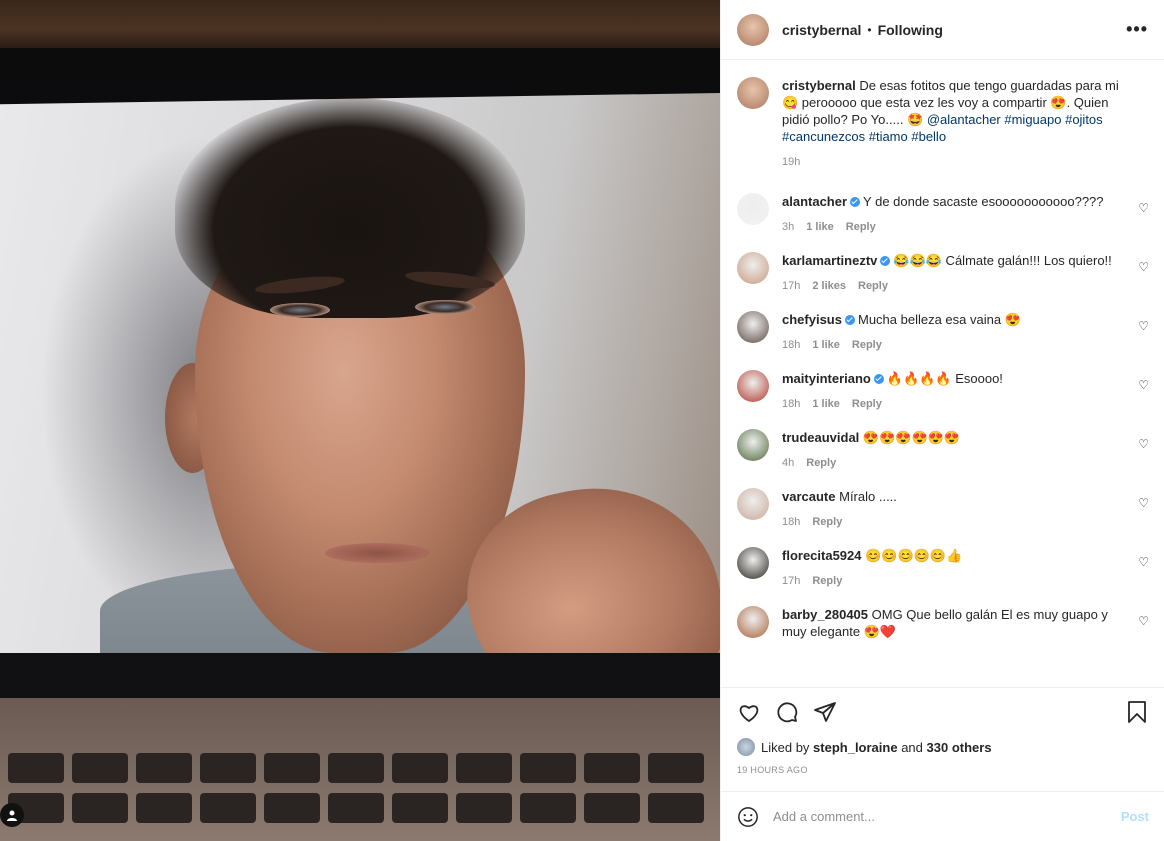 This screenshot has width=1164, height=841. Describe the element at coordinates (910, 30) in the screenshot. I see `following-button: Following` at that location.